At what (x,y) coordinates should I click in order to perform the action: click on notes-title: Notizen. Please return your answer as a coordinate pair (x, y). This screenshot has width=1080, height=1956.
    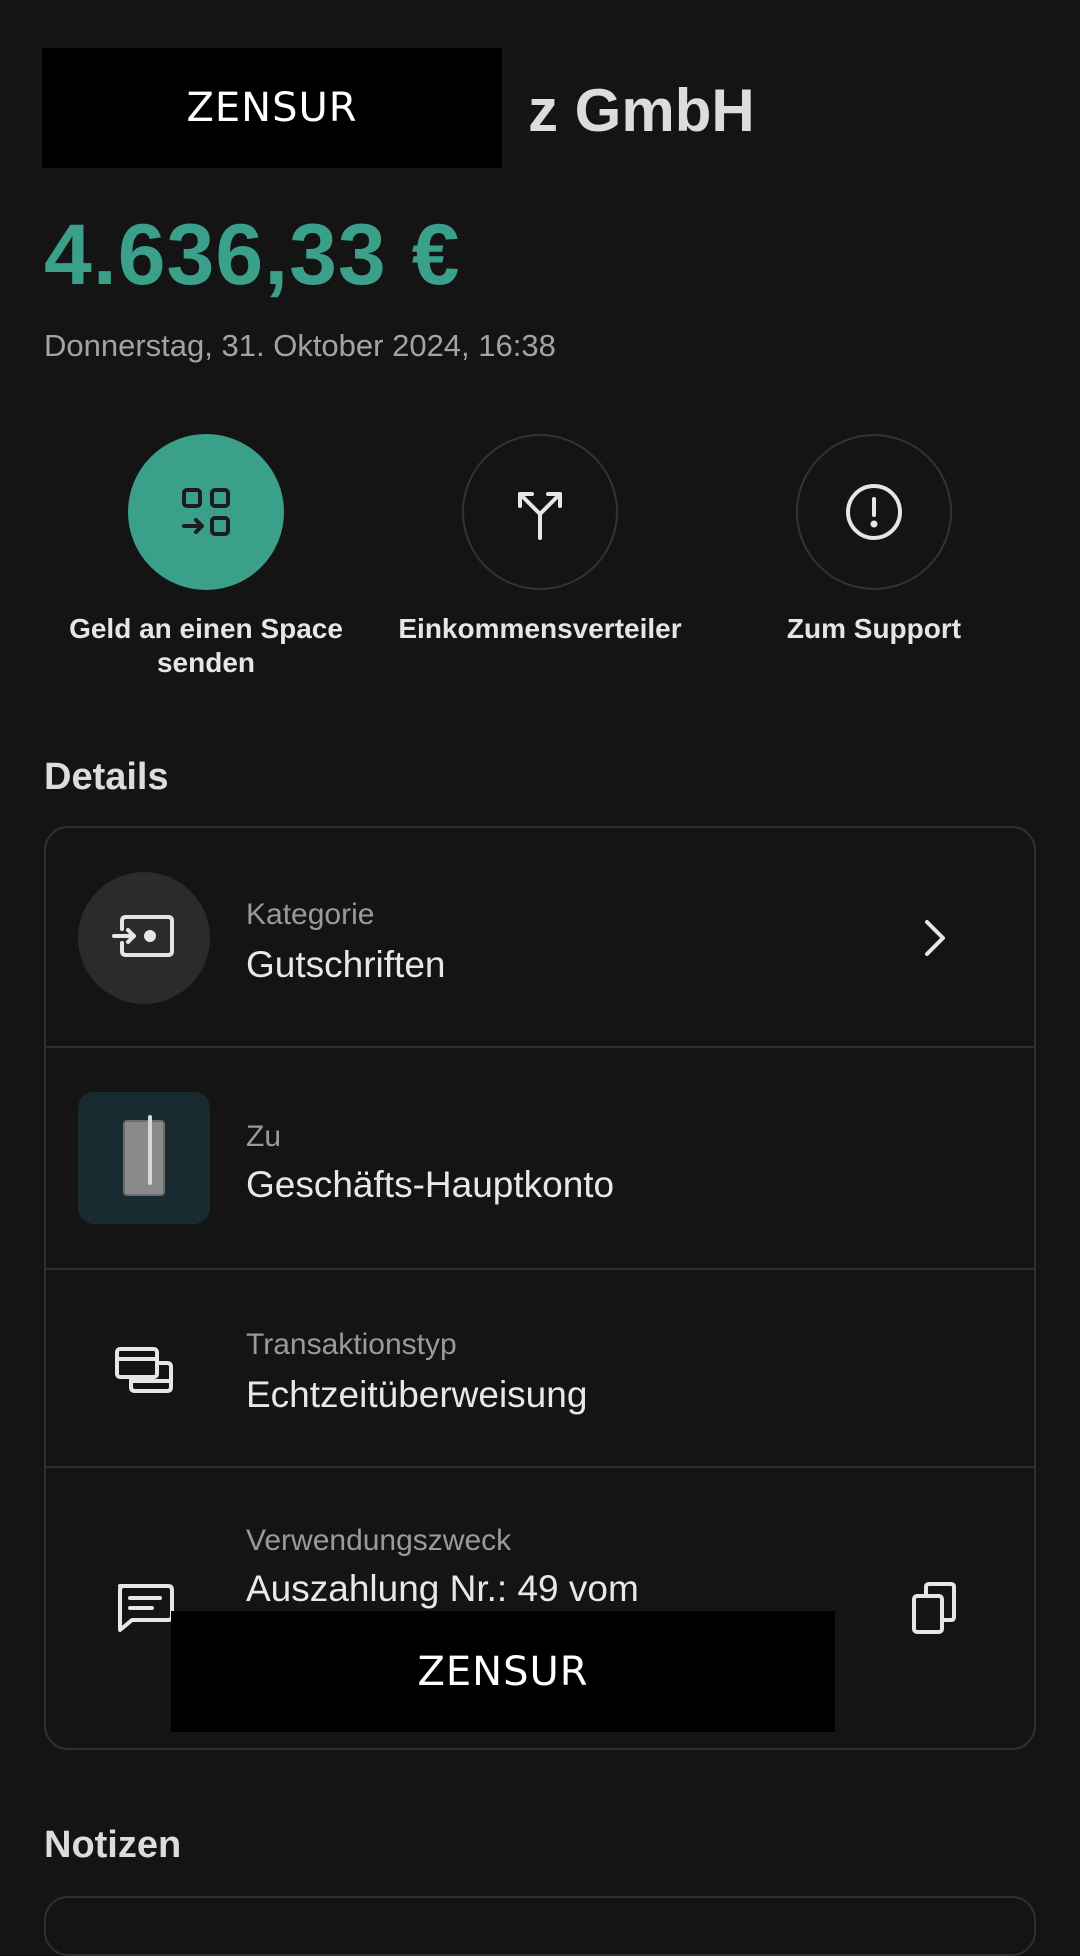
    Looking at the image, I should click on (113, 1845).